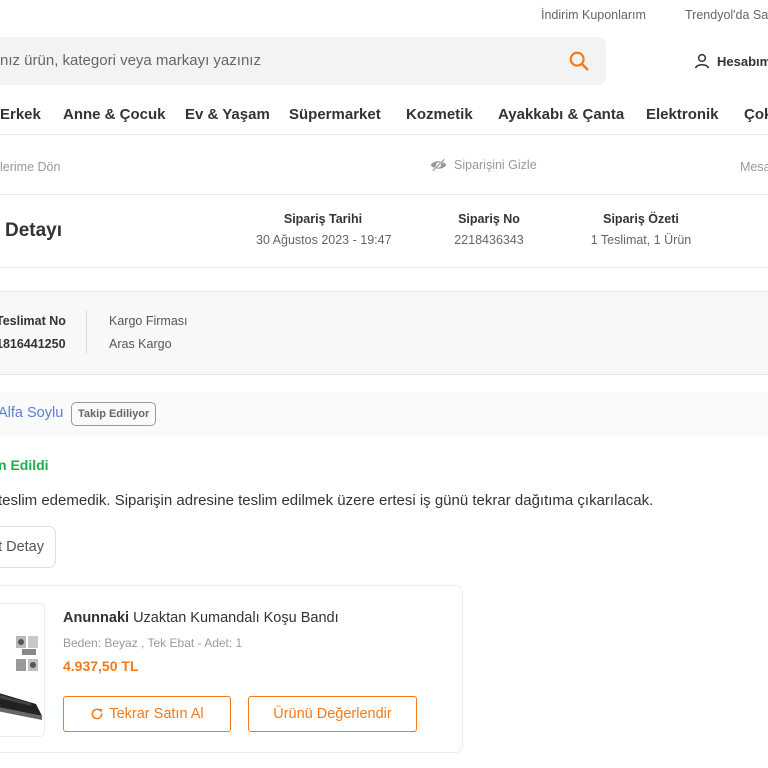 The image size is (768, 768). I want to click on cargo-company-label: Kargo Firması, so click(148, 321).